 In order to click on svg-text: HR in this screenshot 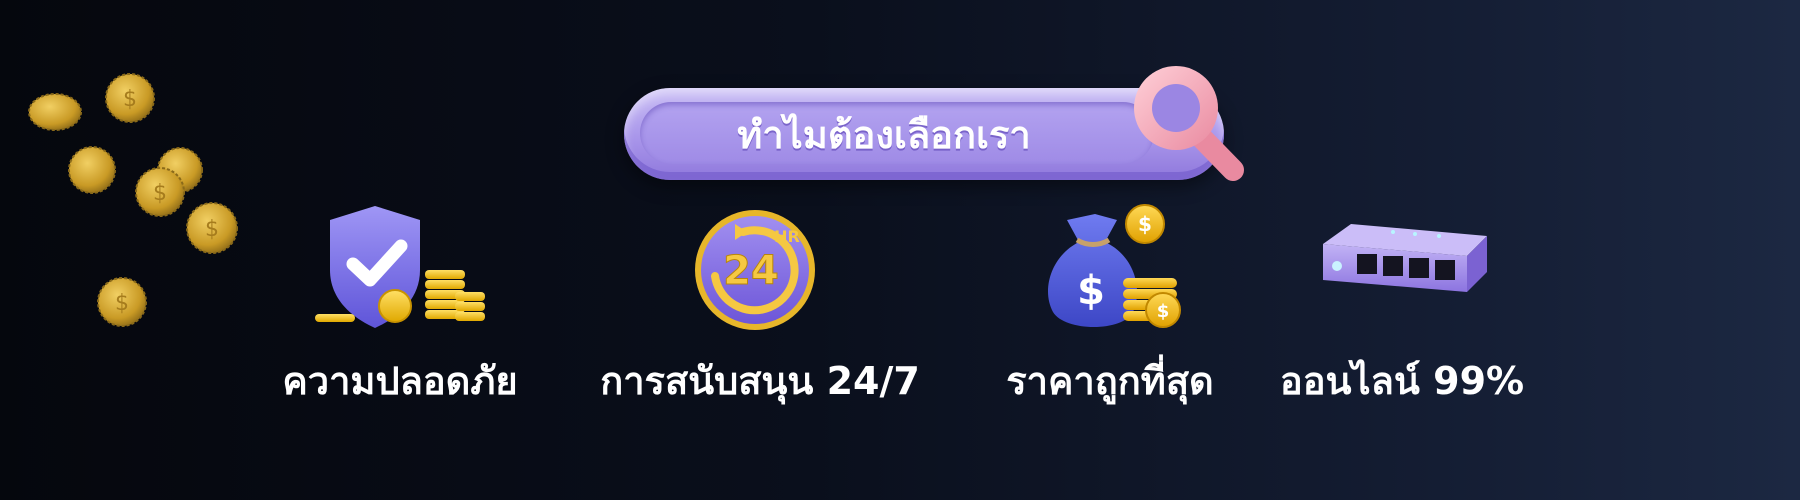, I will do `click(787, 236)`.